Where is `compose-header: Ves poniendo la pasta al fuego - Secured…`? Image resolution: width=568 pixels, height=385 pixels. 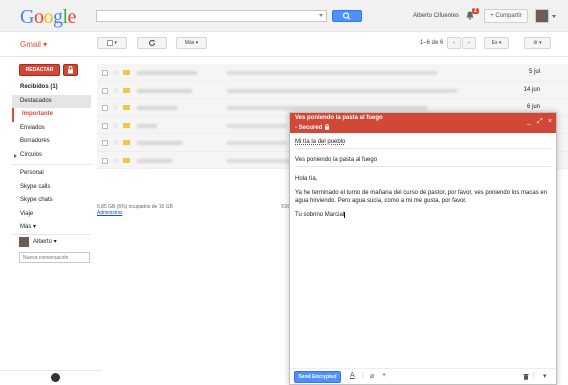 compose-header: Ves poniendo la pasta al fuego - Secured… is located at coordinates (423, 123).